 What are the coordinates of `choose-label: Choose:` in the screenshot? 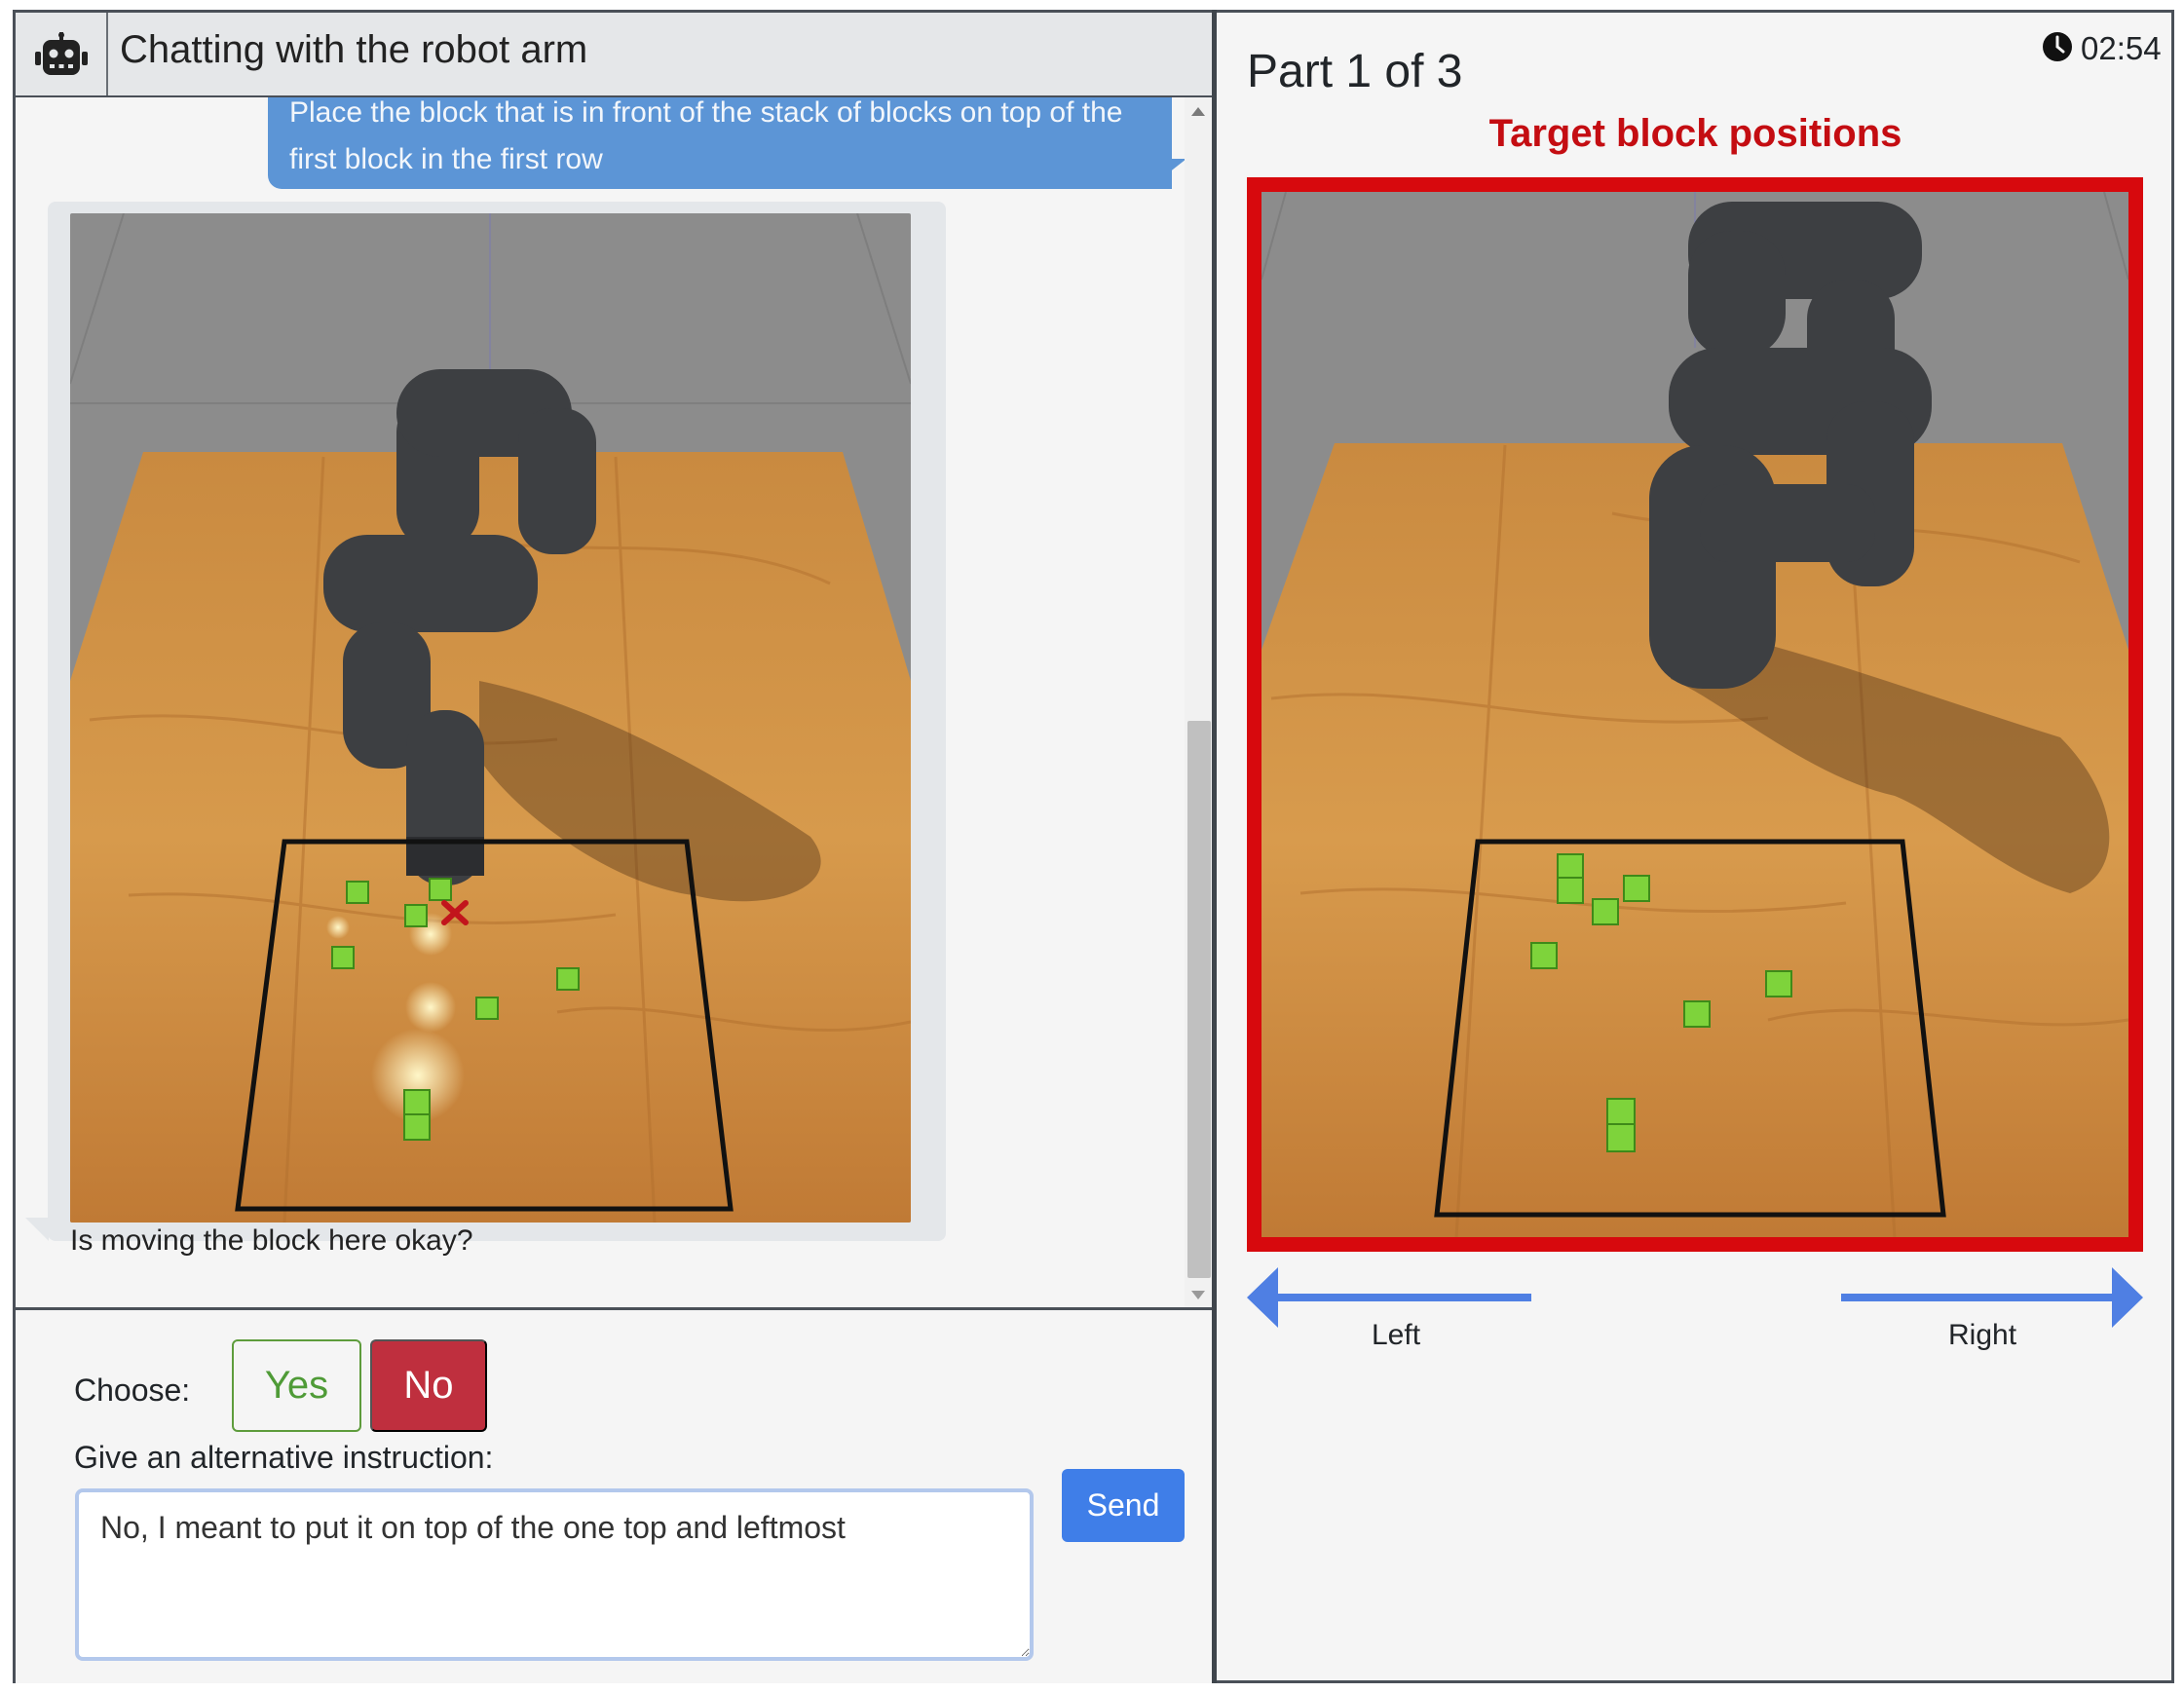 It's located at (132, 1390).